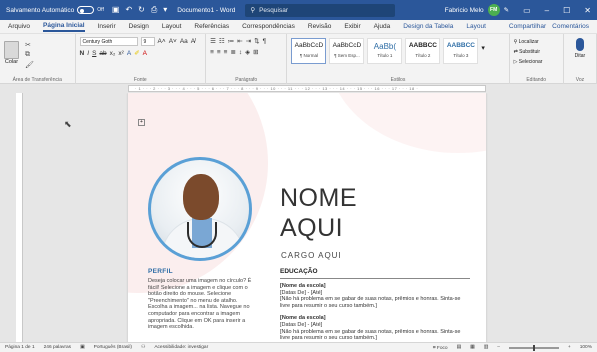  I want to click on search-box: ⚲ Pesquisar, so click(320, 10).